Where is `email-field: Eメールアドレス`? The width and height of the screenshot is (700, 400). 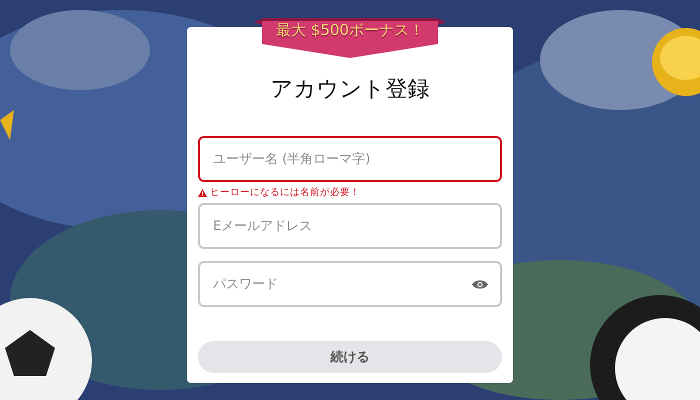
email-field: Eメールアドレス is located at coordinates (350, 226).